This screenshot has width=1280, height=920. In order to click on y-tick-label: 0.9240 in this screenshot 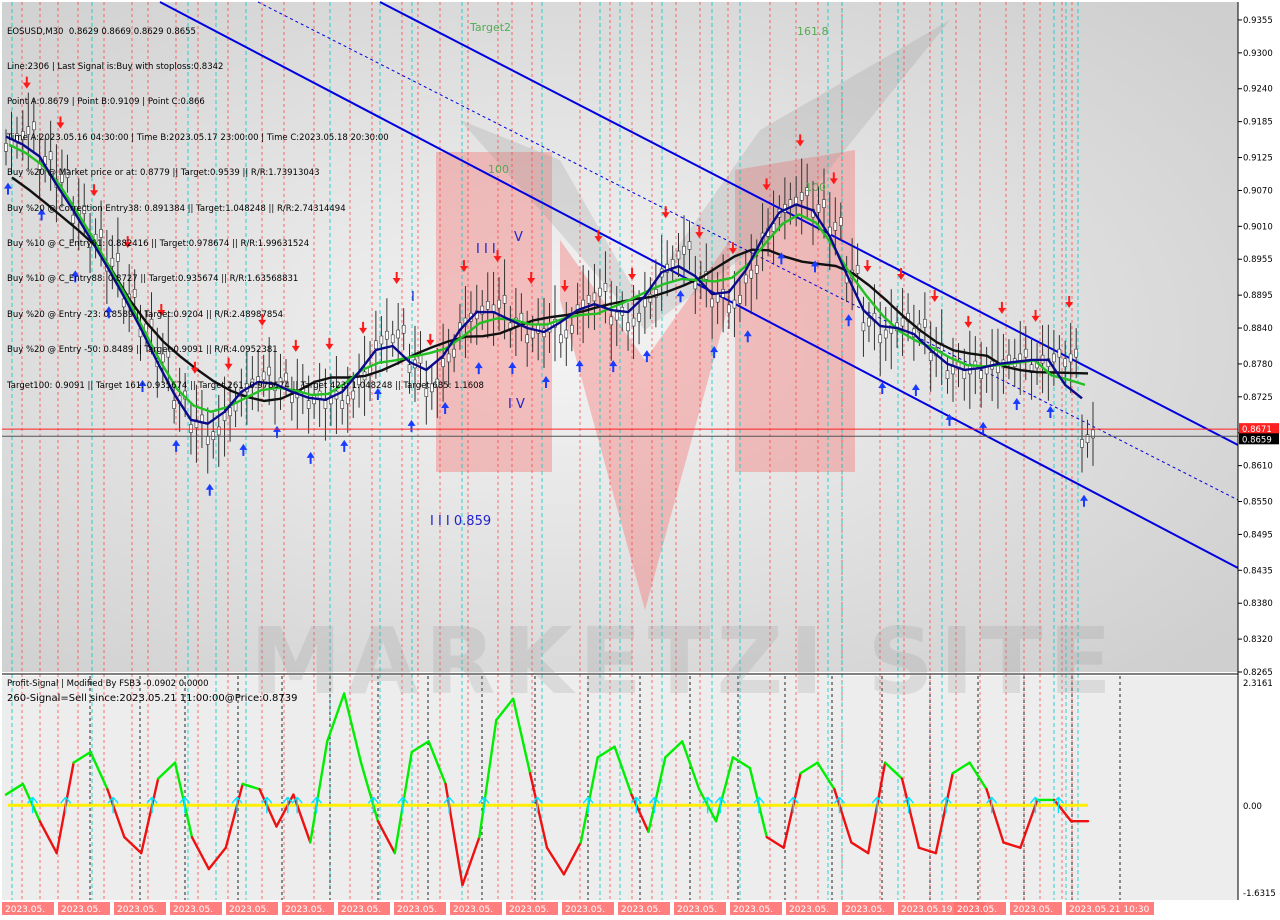, I will do `click(1258, 90)`.